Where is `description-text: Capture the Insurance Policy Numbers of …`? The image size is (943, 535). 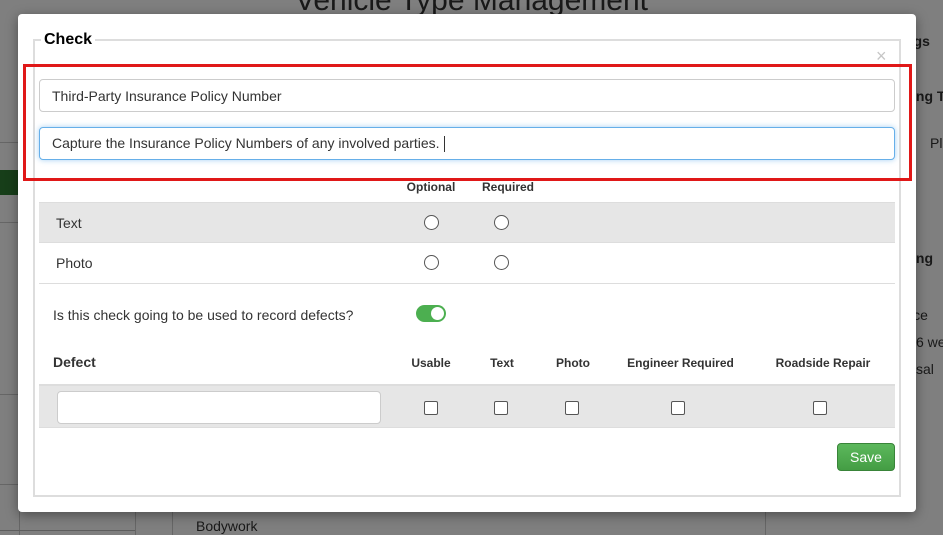 description-text: Capture the Insurance Policy Numbers of … is located at coordinates (246, 143).